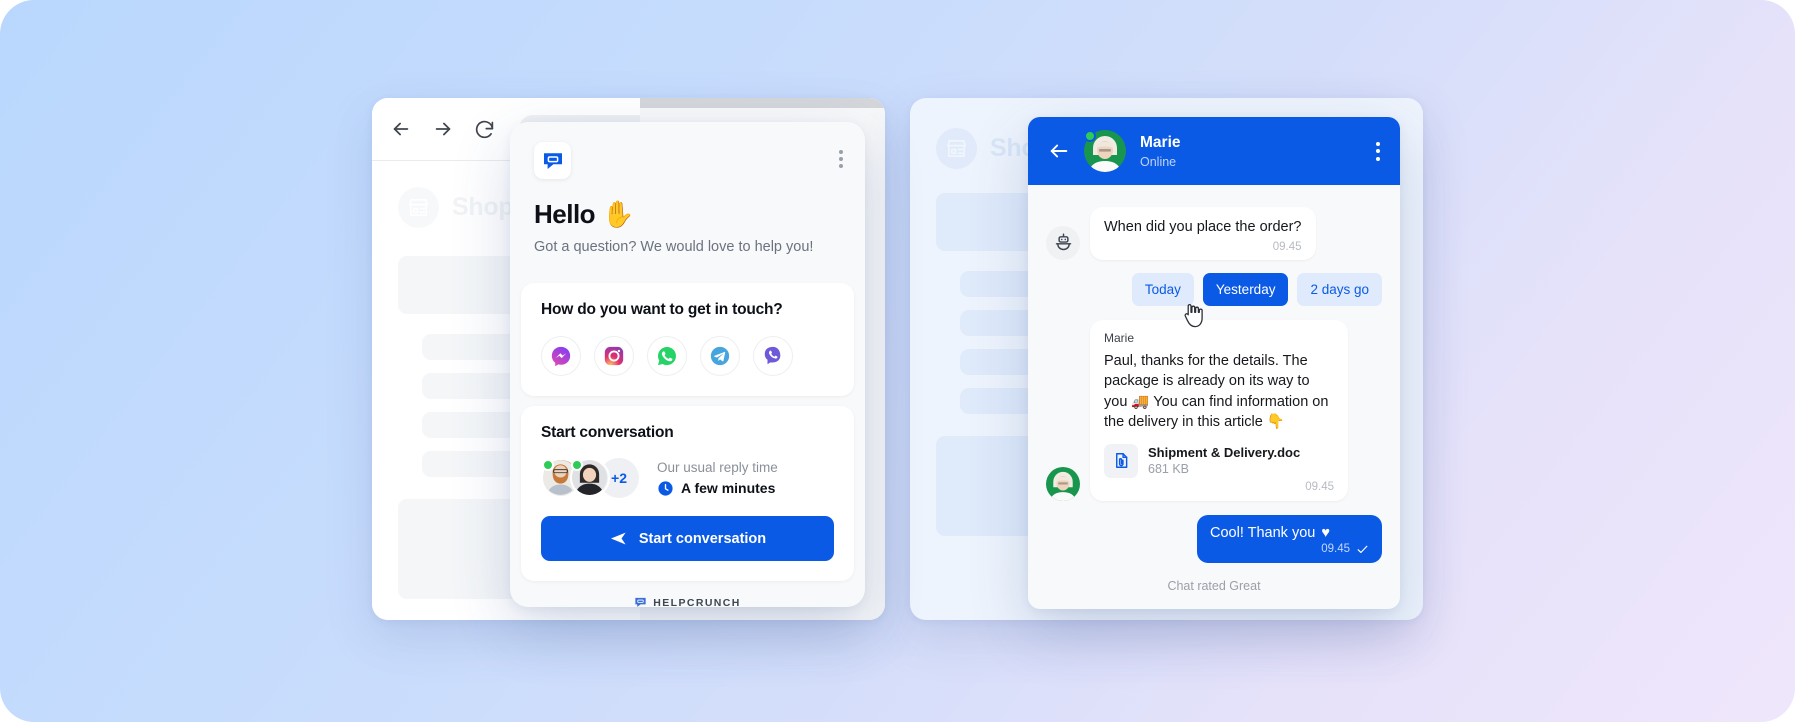 This screenshot has height=722, width=1795. What do you see at coordinates (1224, 453) in the screenshot?
I see `file-name: Shipment & Delivery.doc` at bounding box center [1224, 453].